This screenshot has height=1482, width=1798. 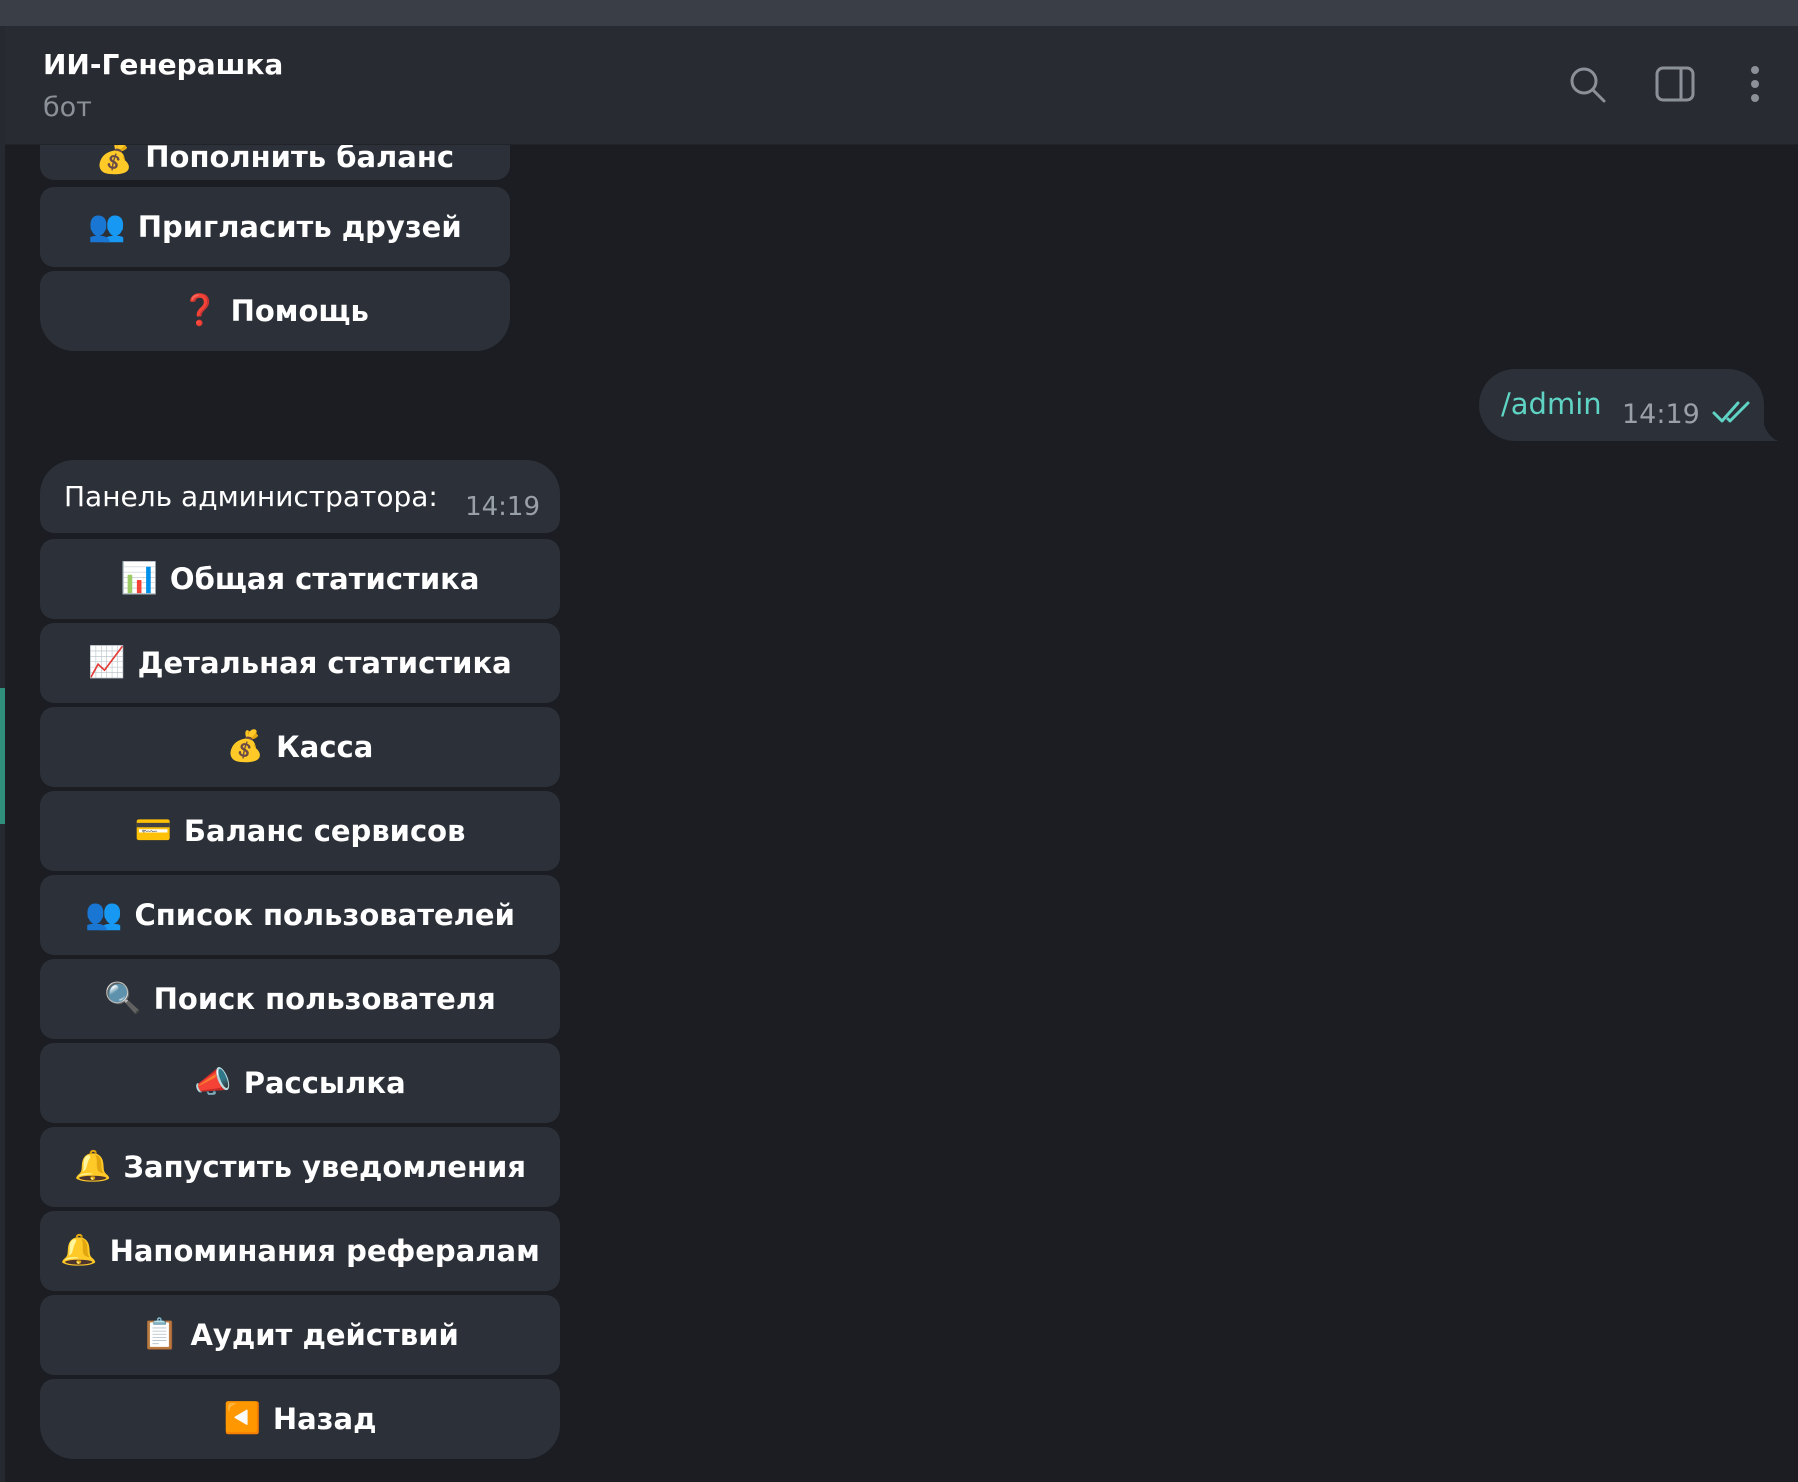 I want to click on bubble-tail, so click(x=1767, y=429).